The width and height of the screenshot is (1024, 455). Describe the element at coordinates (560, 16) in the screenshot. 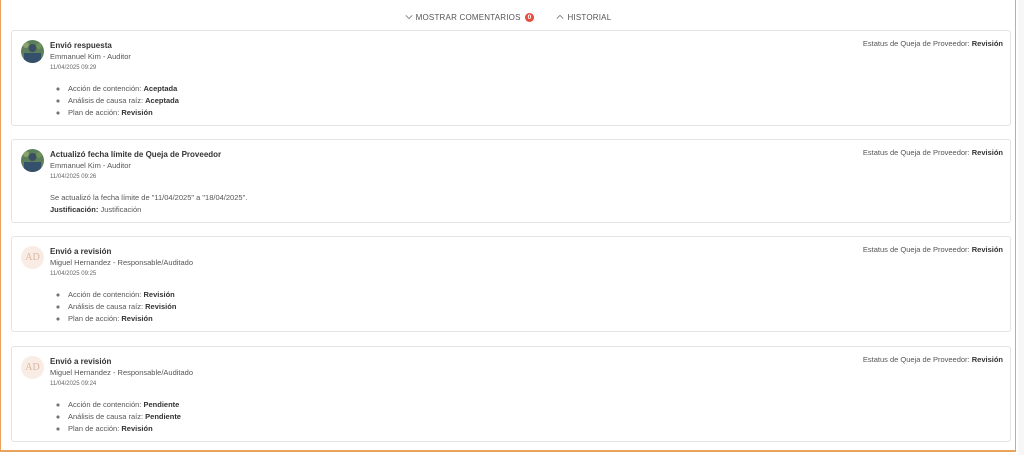

I see `chevron-up-icon` at that location.